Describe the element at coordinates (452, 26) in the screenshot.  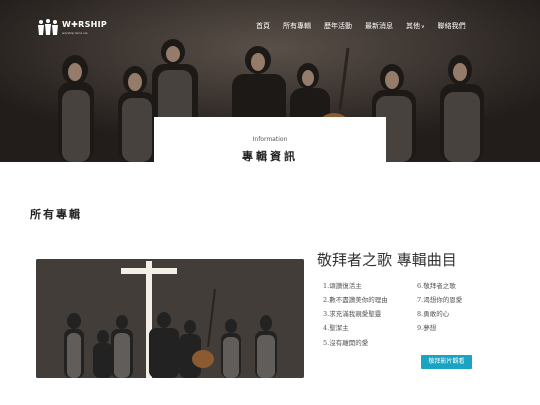
I see `nav-contact: 聯絡我們` at that location.